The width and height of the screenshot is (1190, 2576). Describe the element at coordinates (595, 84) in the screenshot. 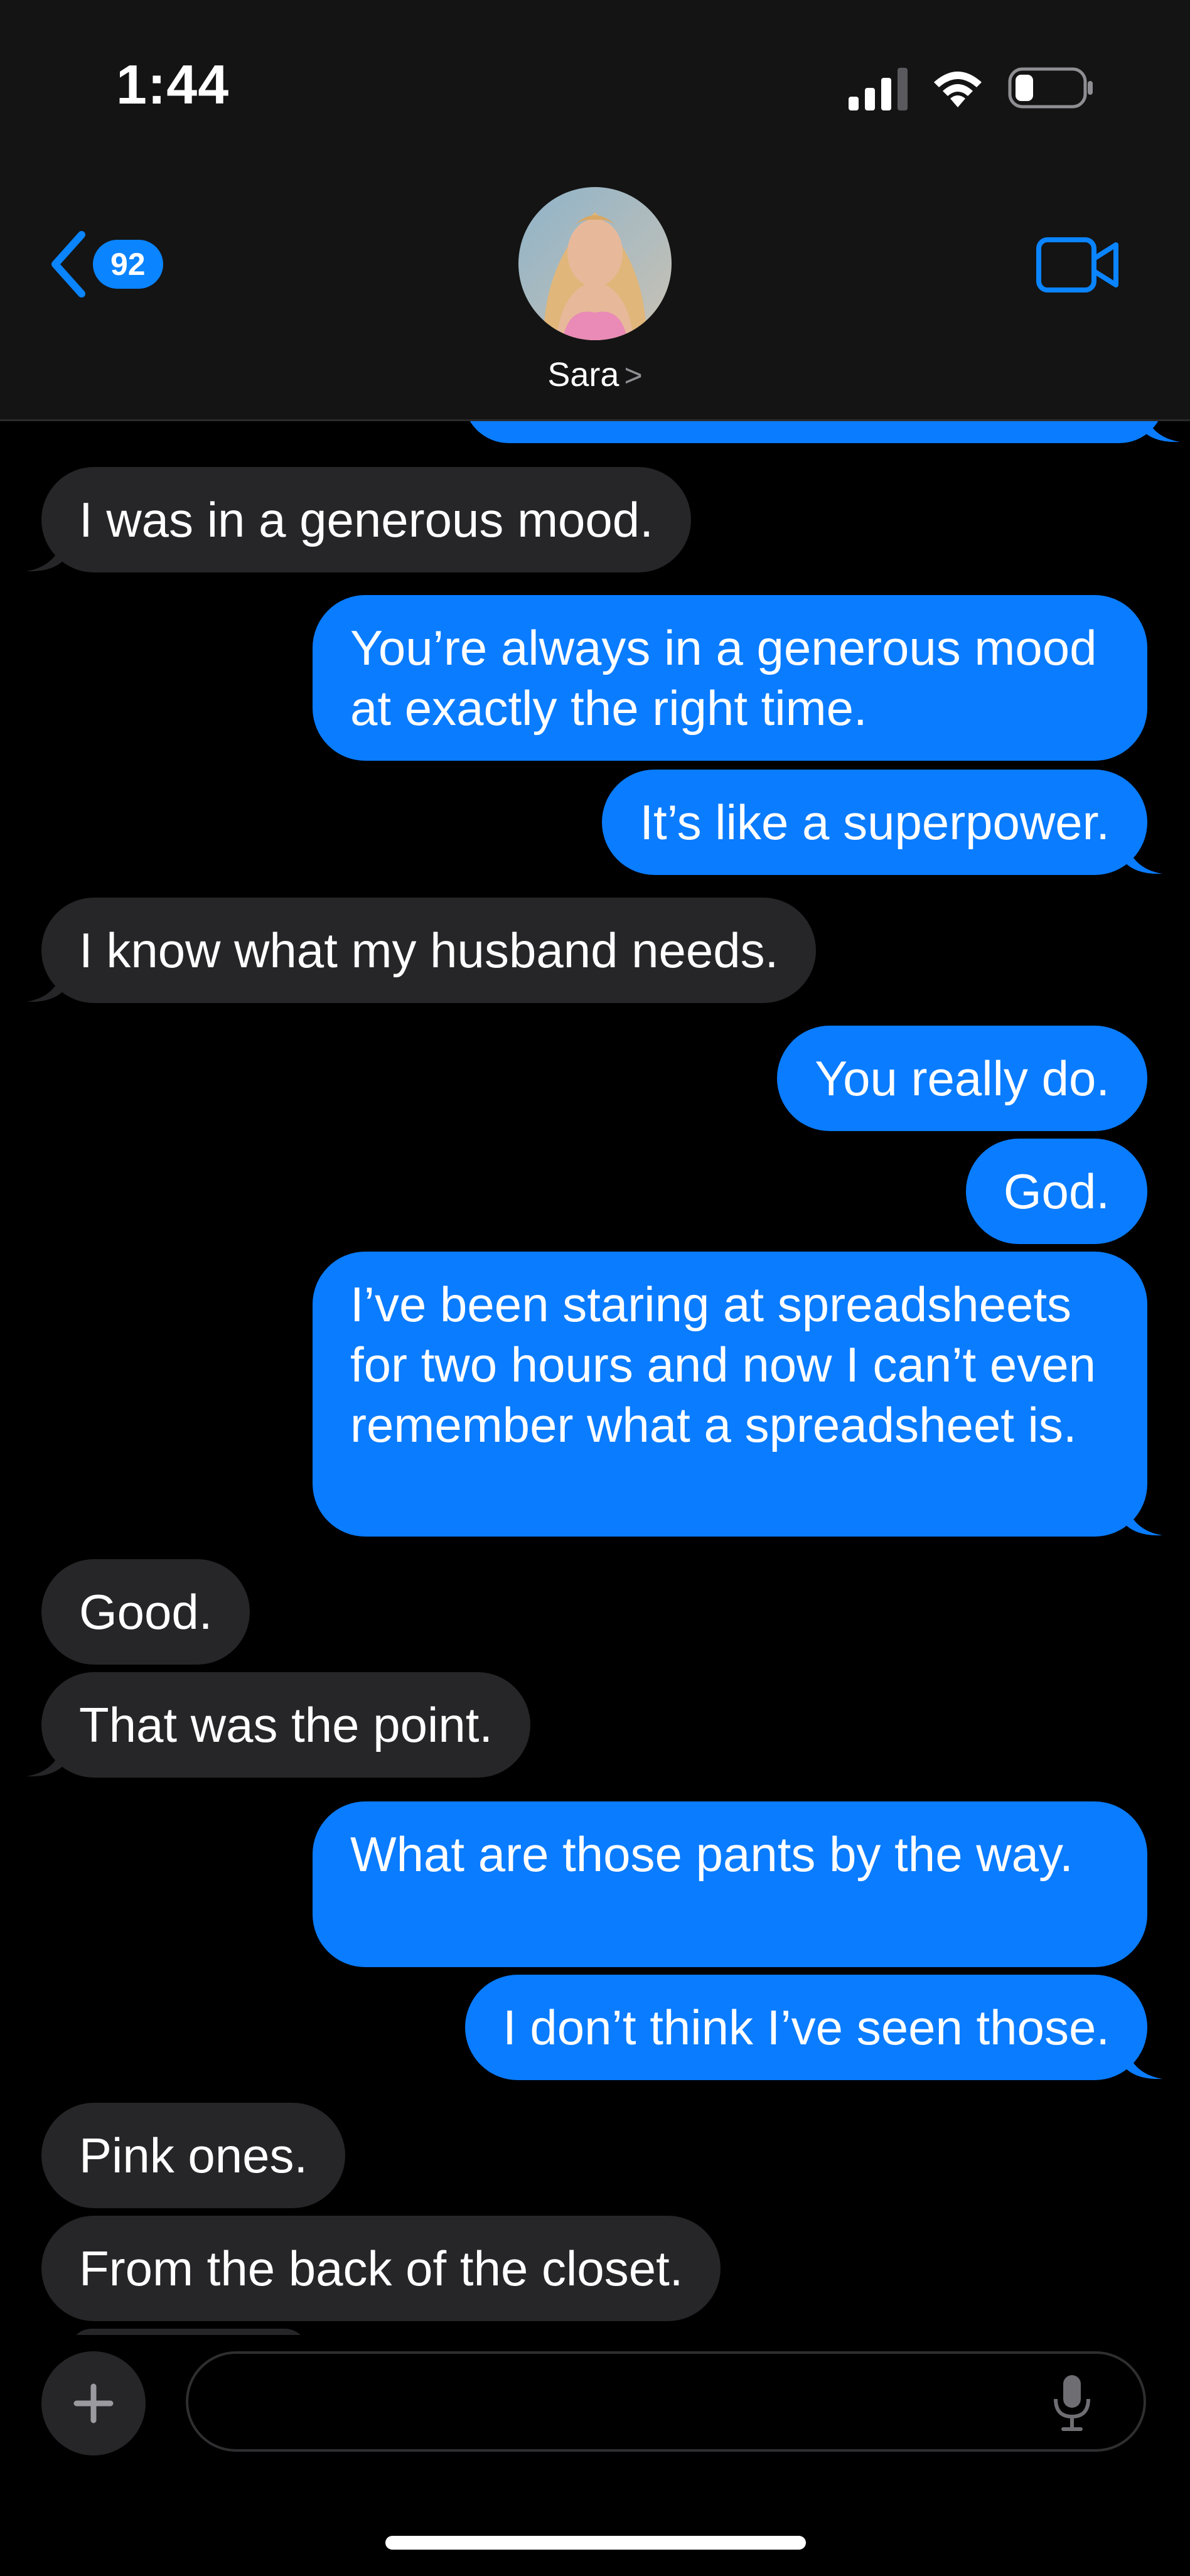

I see `status-bar: 1:44` at that location.